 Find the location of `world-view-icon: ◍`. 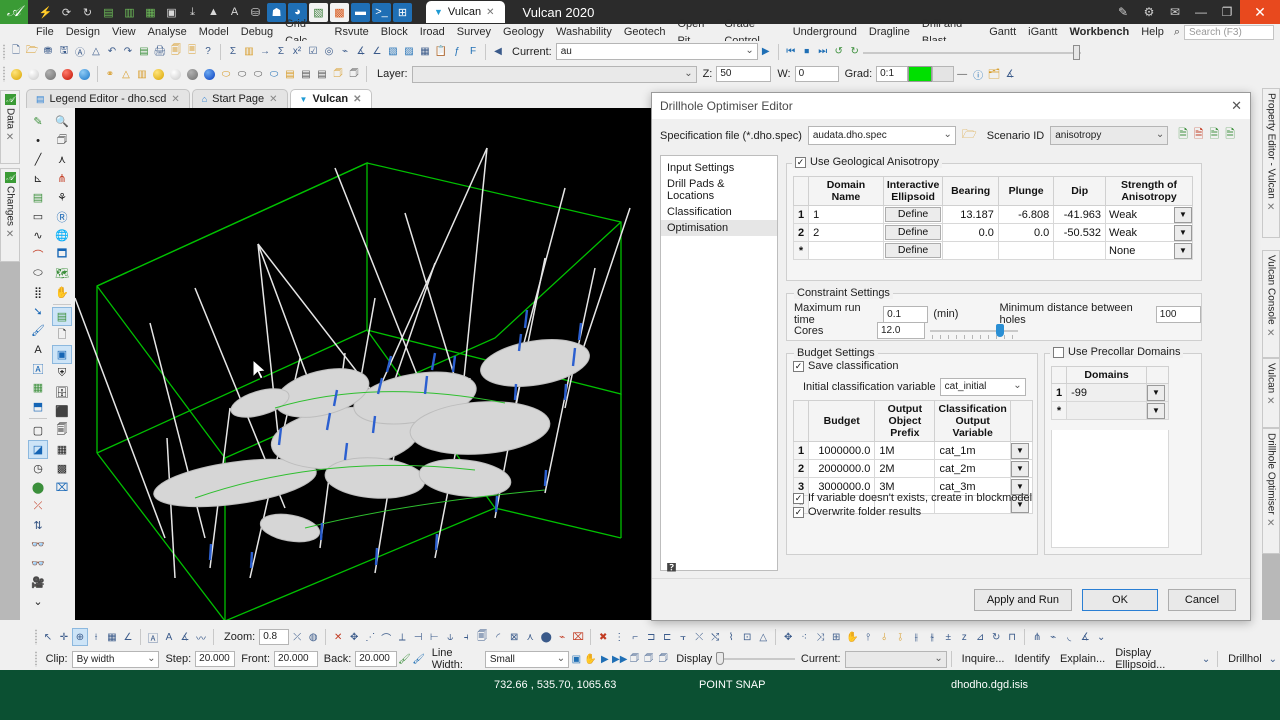

world-view-icon: ◍ is located at coordinates (313, 637).